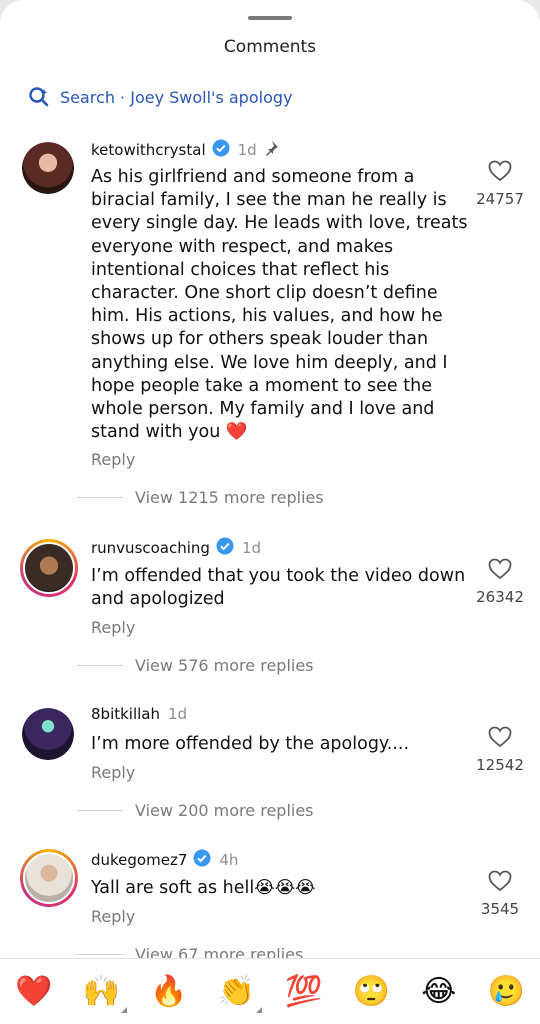 This screenshot has width=540, height=1024. Describe the element at coordinates (500, 199) in the screenshot. I see `like-count: 24757` at that location.